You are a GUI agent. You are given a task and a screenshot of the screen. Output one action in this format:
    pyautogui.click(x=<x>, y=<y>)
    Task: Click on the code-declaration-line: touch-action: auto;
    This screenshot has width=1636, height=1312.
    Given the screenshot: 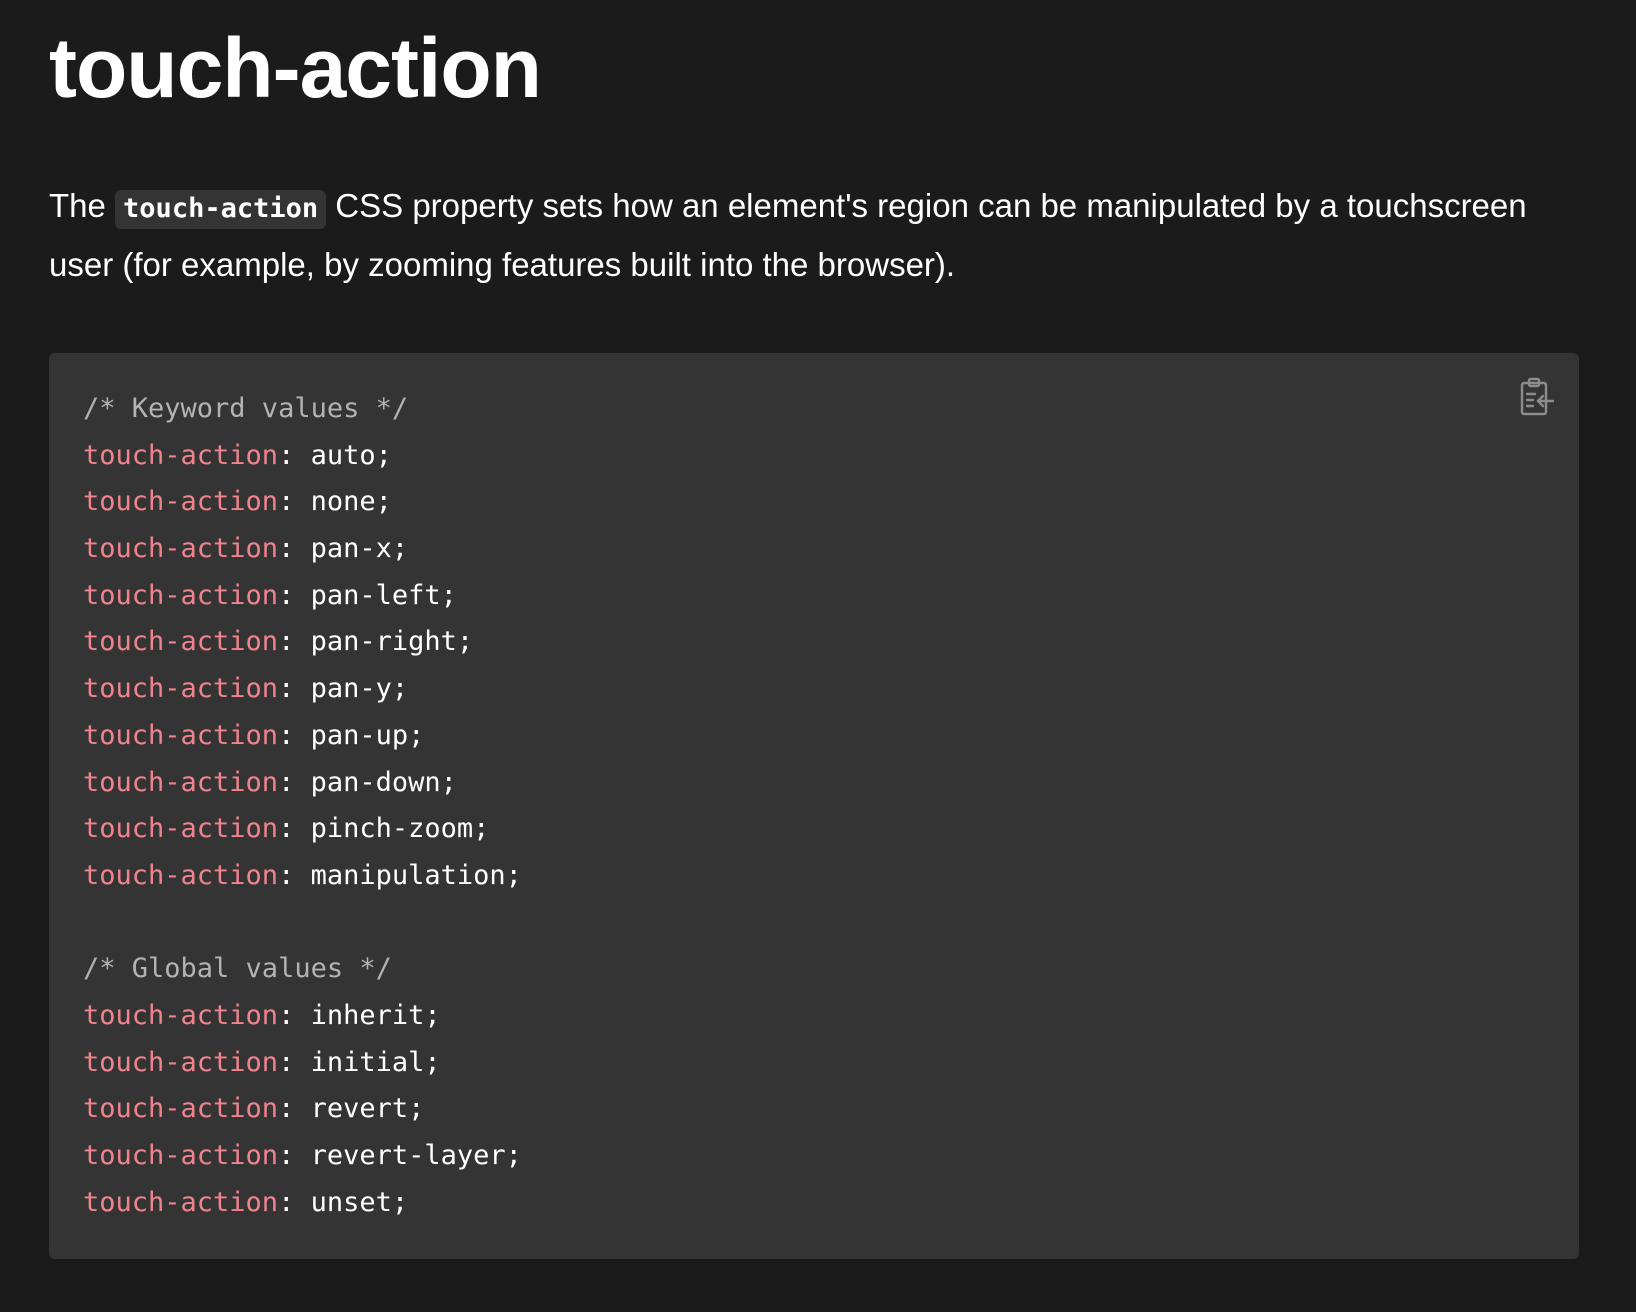 What is the action you would take?
    pyautogui.click(x=302, y=456)
    